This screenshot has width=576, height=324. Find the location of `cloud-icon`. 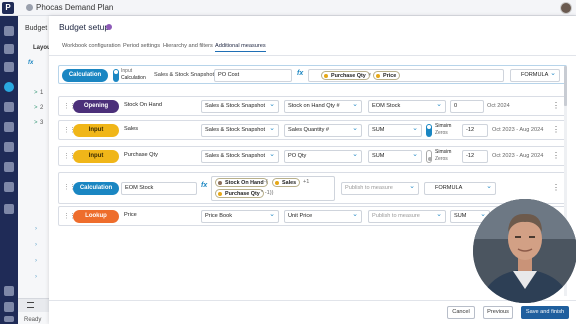

cloud-icon is located at coordinates (9, 187).